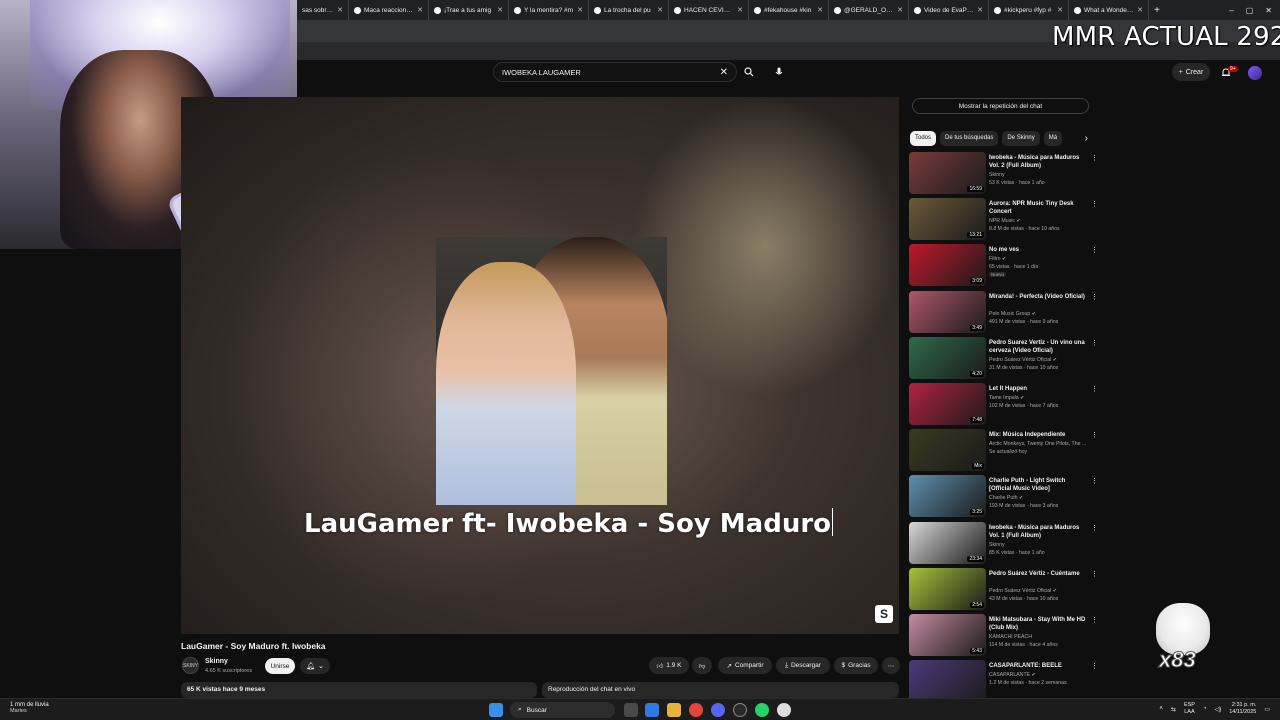 This screenshot has width=1280, height=720. What do you see at coordinates (496, 710) in the screenshot?
I see `start-menu-icon` at bounding box center [496, 710].